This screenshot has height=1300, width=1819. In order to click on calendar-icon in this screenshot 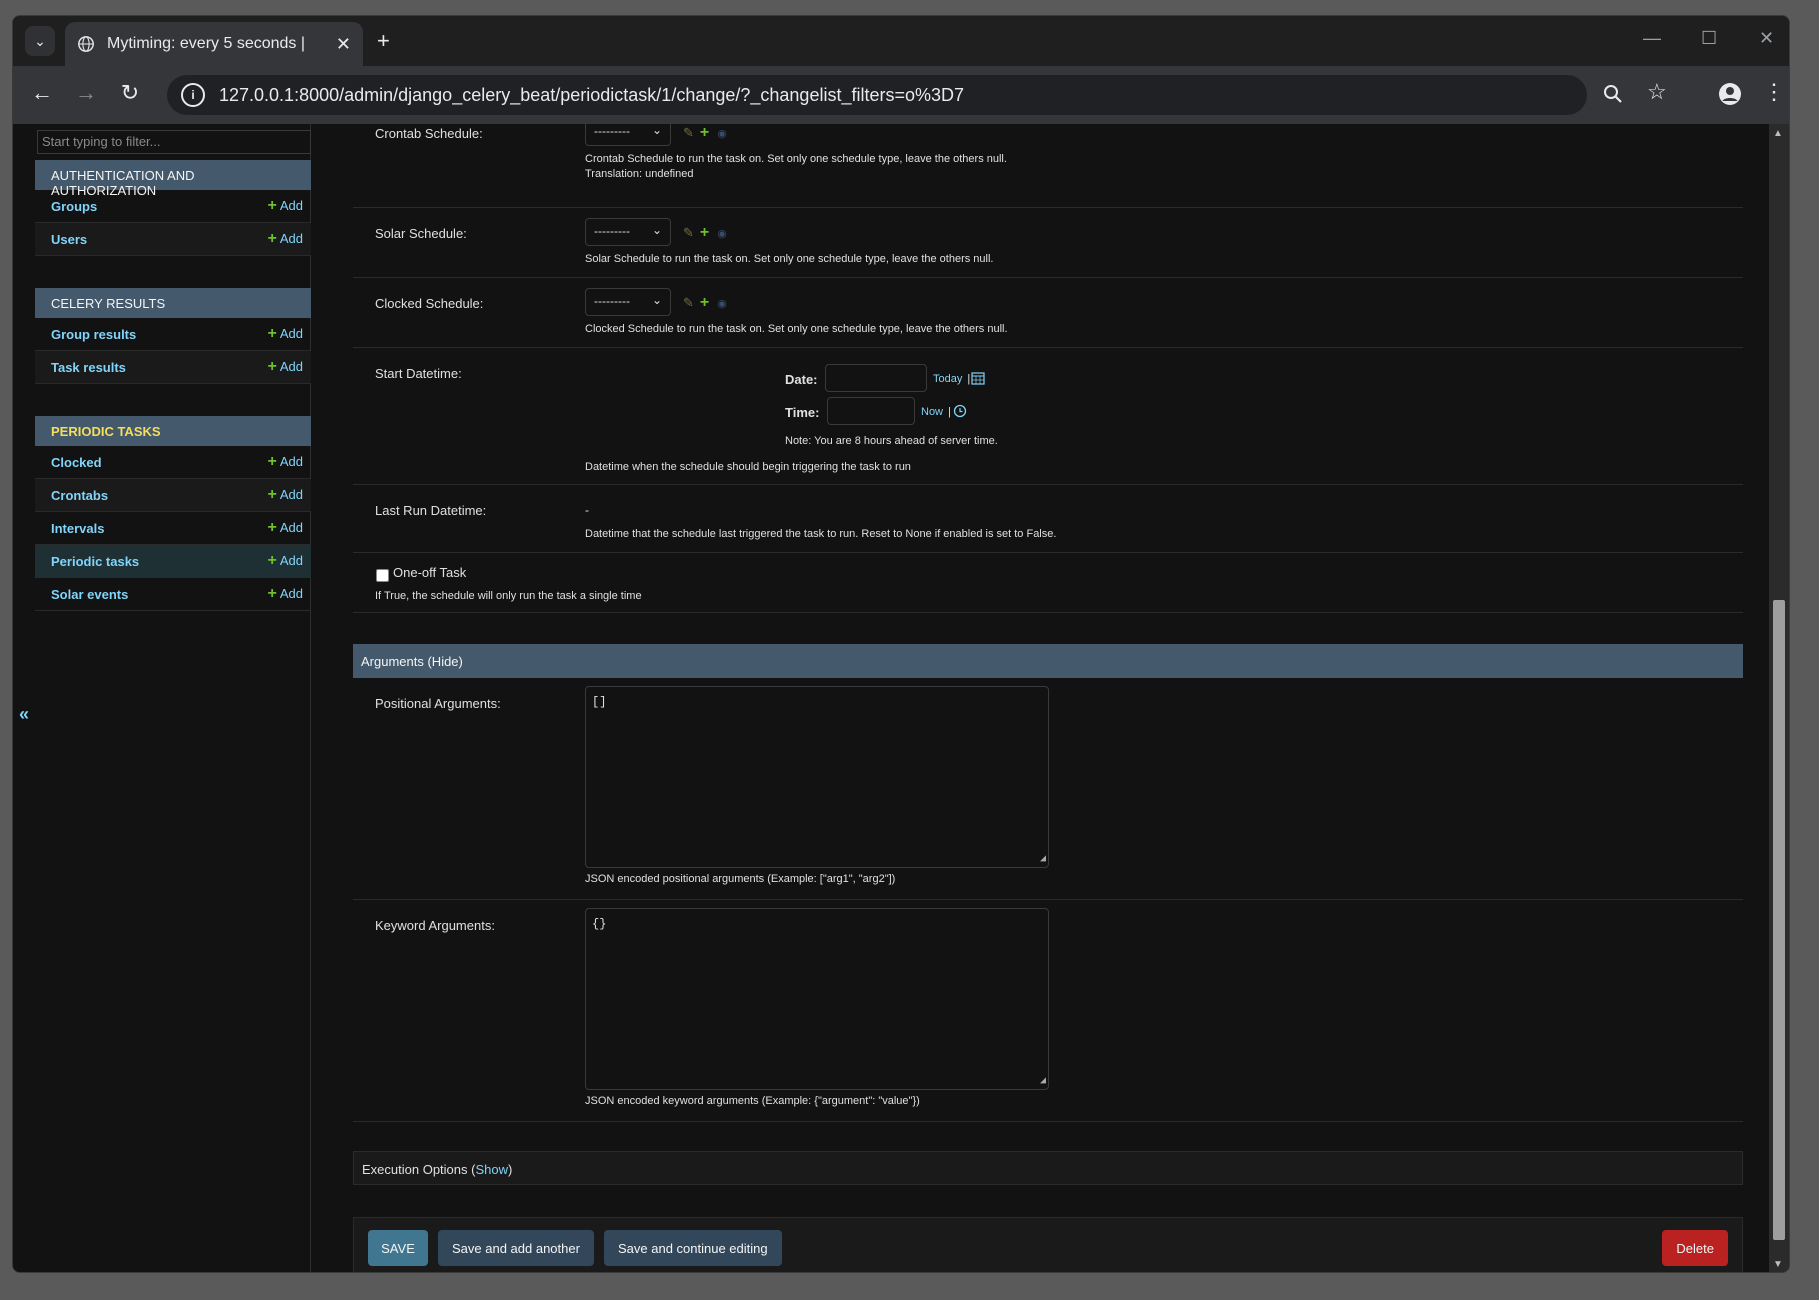, I will do `click(978, 378)`.